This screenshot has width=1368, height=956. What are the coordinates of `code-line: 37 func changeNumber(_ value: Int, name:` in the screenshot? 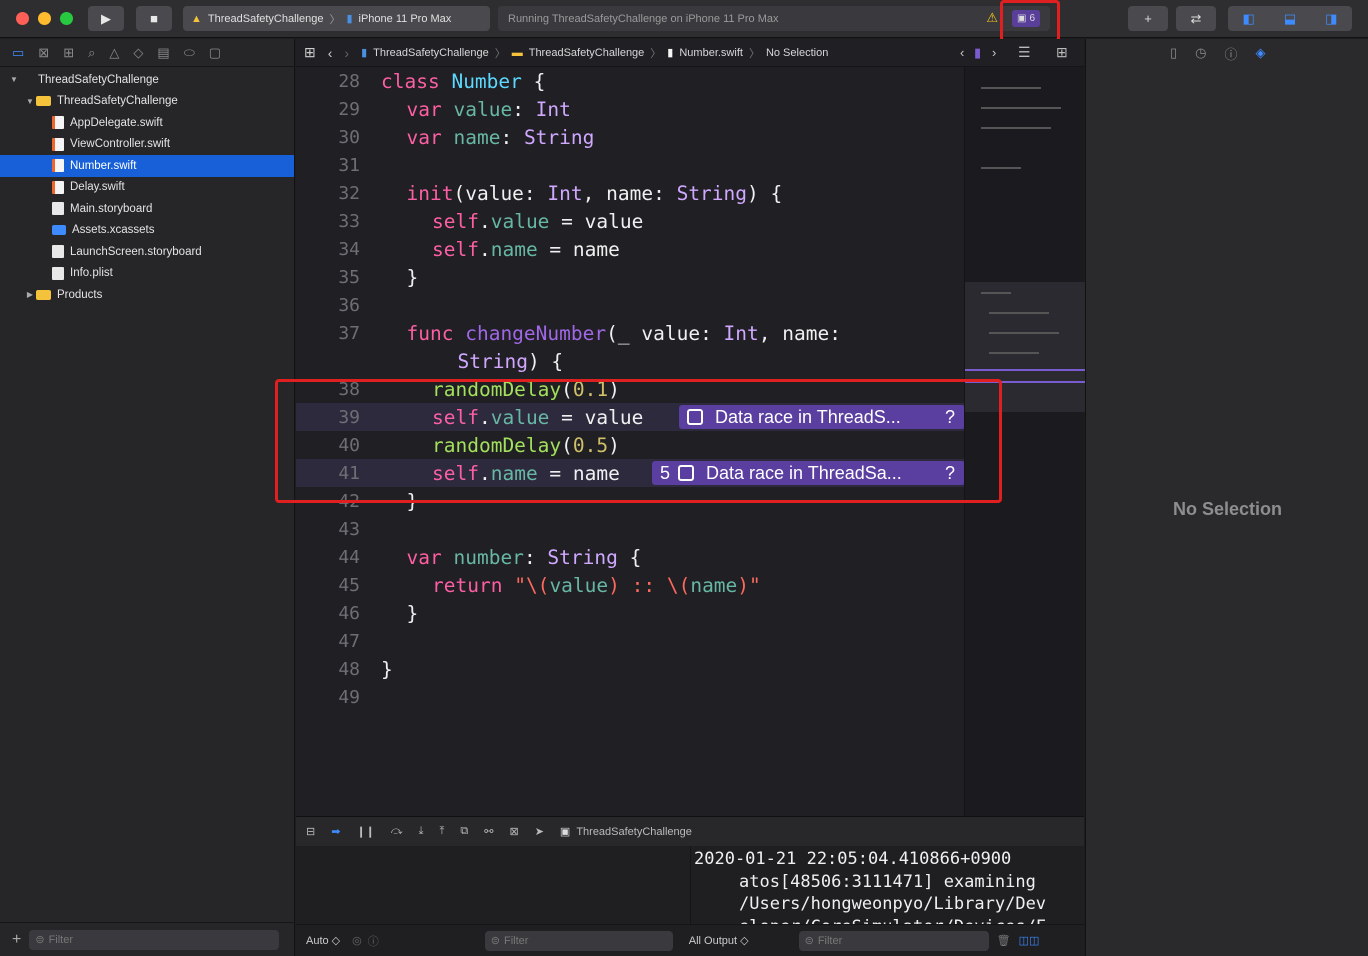 It's located at (630, 333).